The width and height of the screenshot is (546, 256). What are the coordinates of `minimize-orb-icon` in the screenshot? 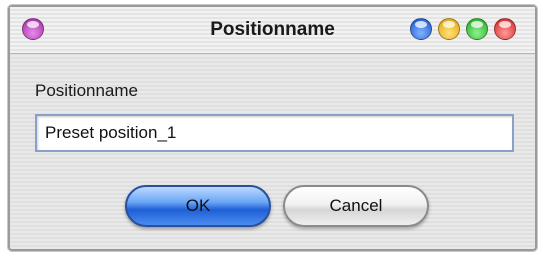 It's located at (421, 29).